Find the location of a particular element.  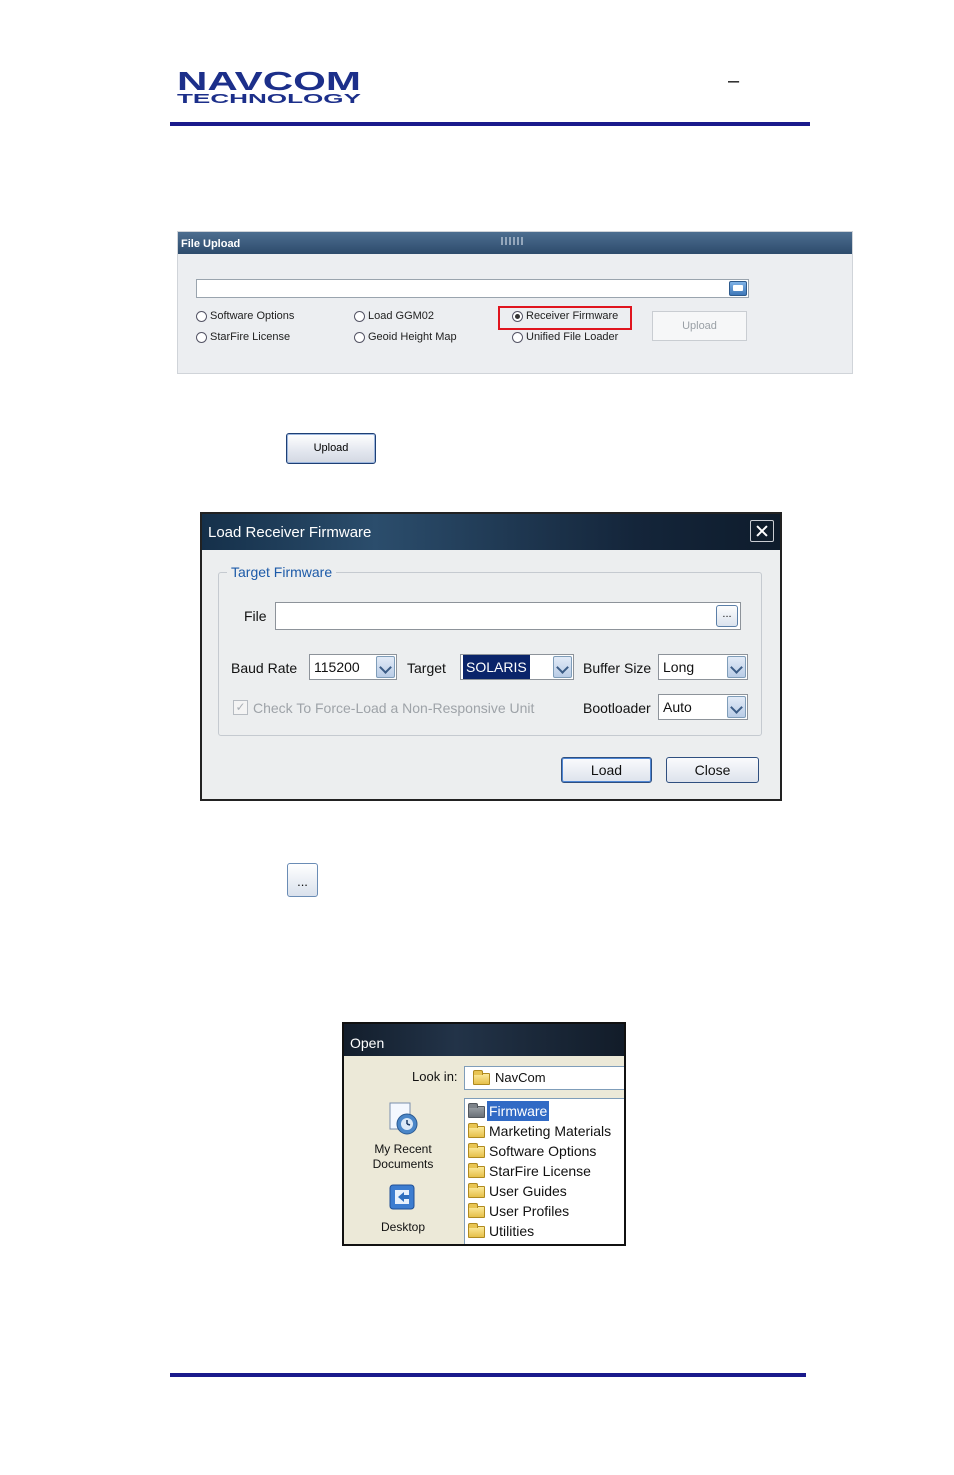

radio-starfire-license: StarFire License is located at coordinates (243, 337).